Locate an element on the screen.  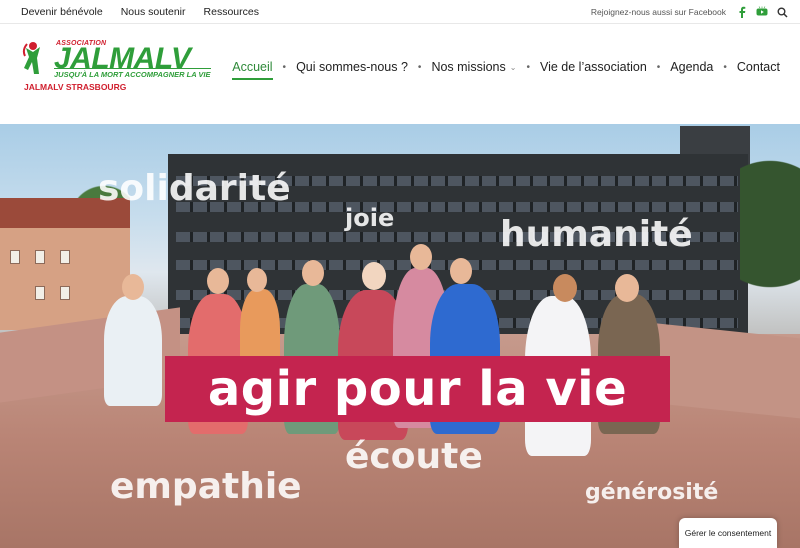
nav-item-vie-association: Vie de l’association is located at coordinates (593, 69).